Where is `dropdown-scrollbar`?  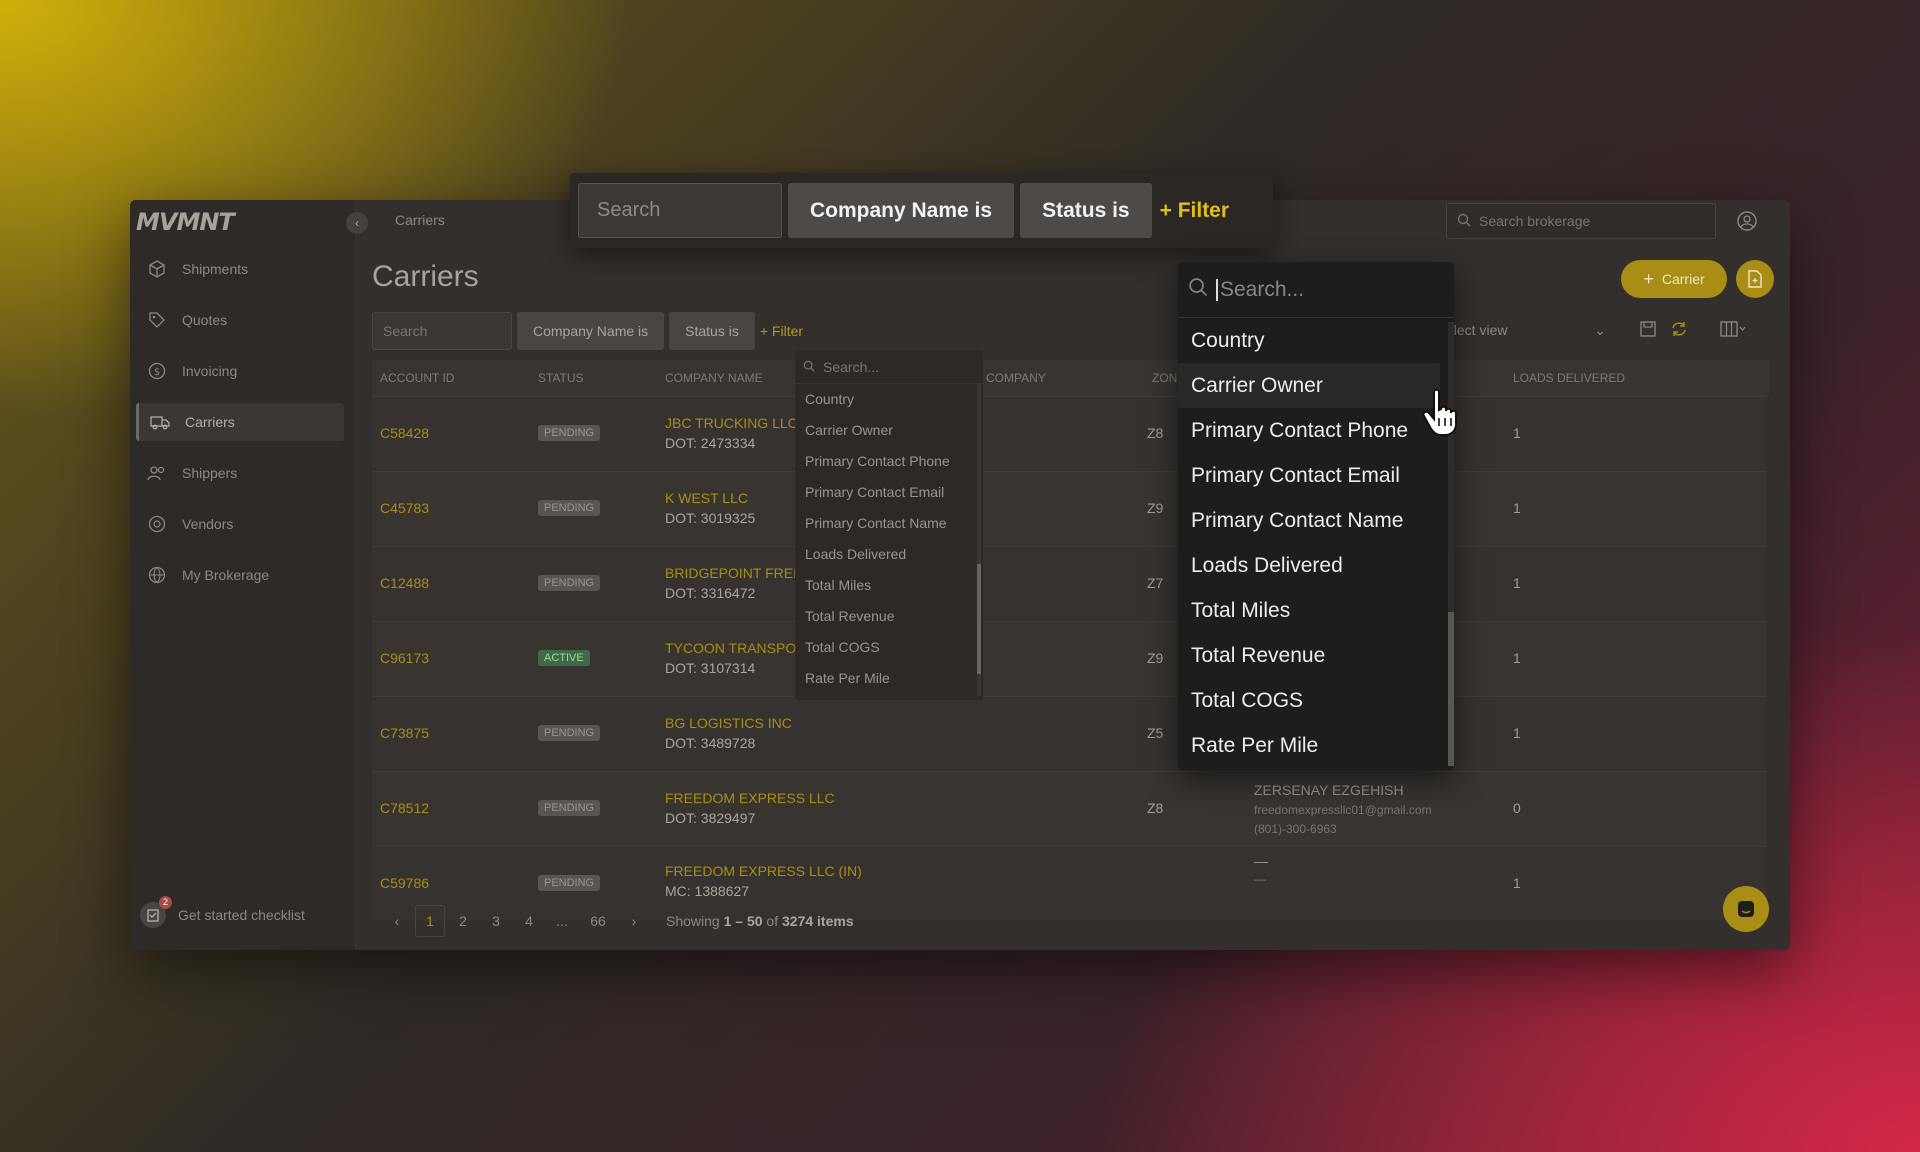 dropdown-scrollbar is located at coordinates (979, 540).